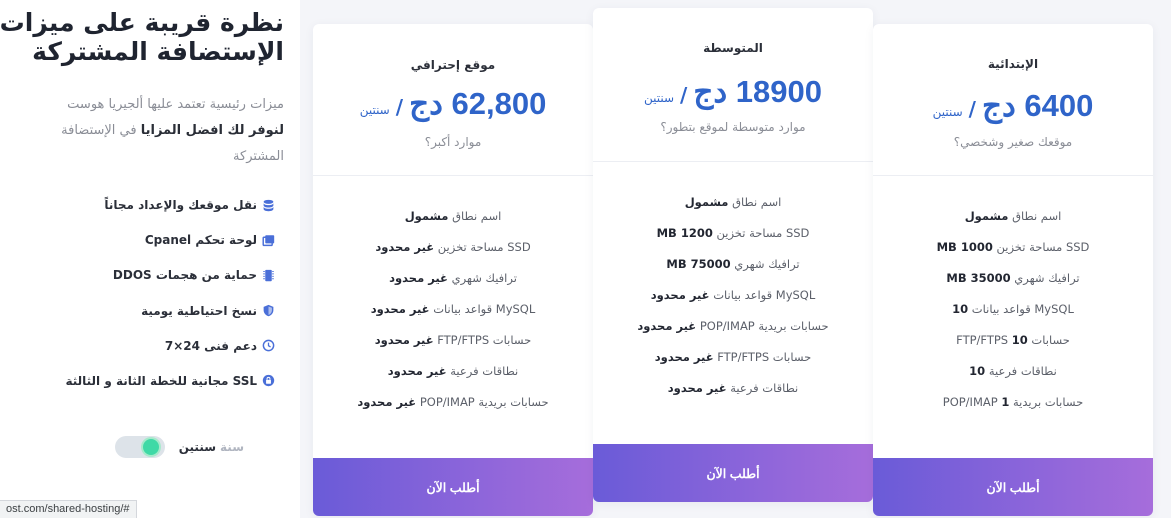 The width and height of the screenshot is (1171, 518). What do you see at coordinates (758, 91) in the screenshot?
I see `price-amount: 18900 دج` at bounding box center [758, 91].